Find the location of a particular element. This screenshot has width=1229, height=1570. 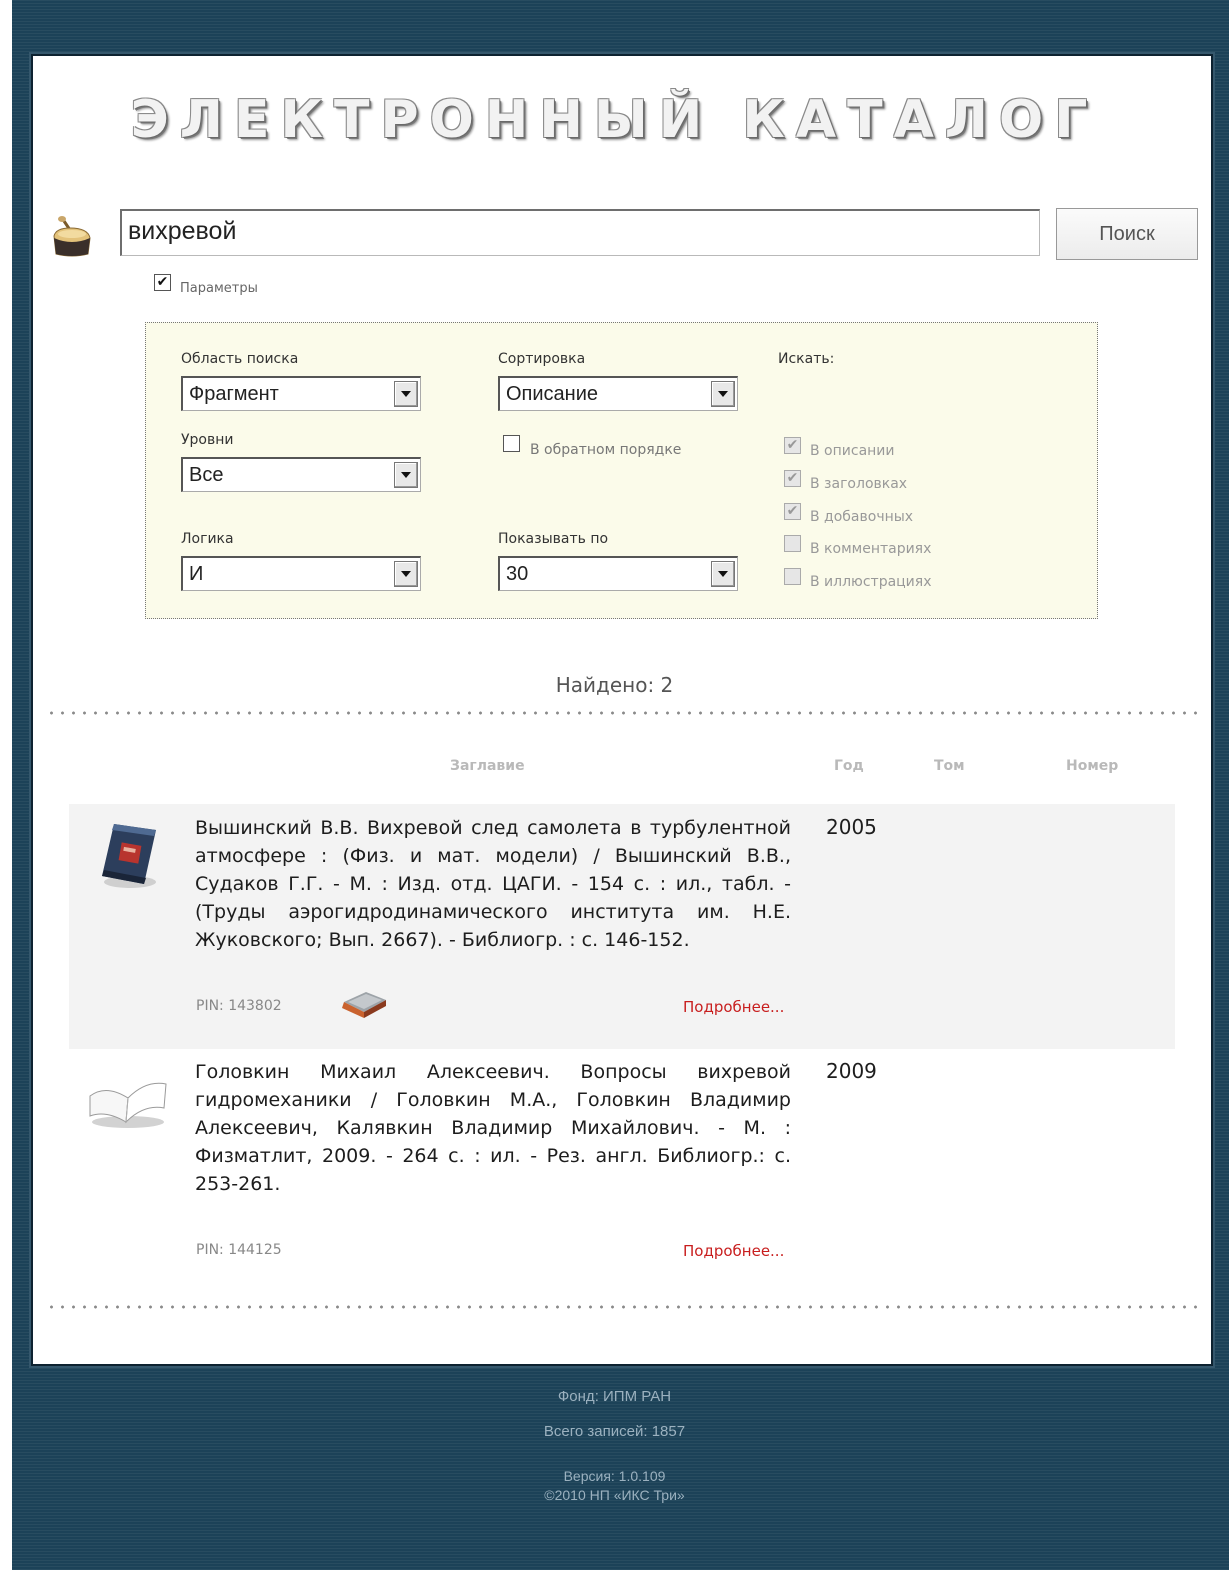

levels-label: Уровни is located at coordinates (207, 440).